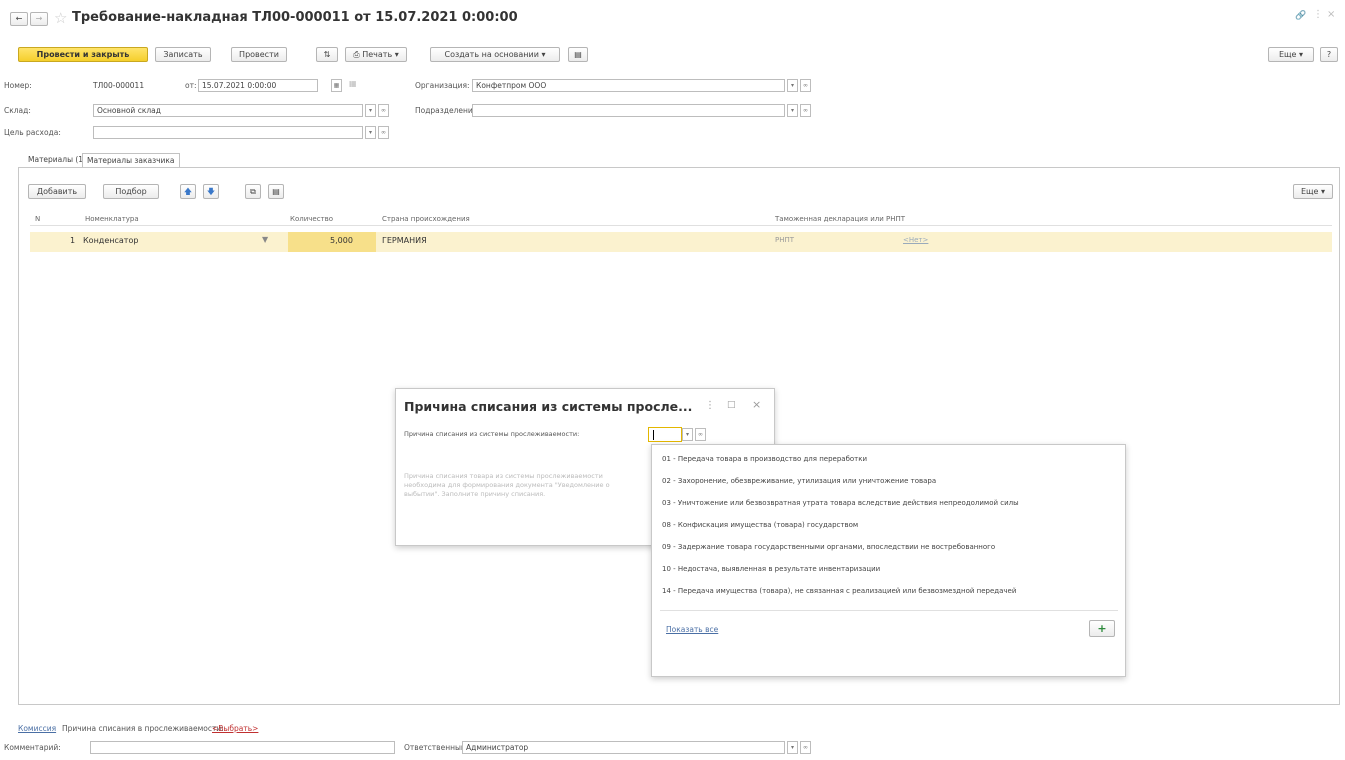 This screenshot has width=1345, height=760. Describe the element at coordinates (805, 85) in the screenshot. I see `org-open-button: ∞` at that location.